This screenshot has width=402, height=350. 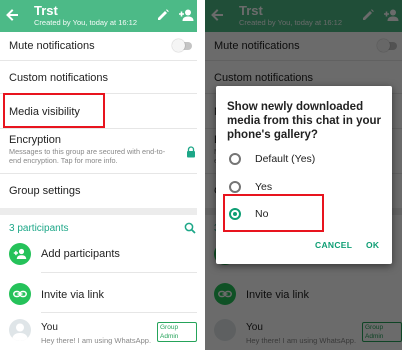 What do you see at coordinates (235, 187) in the screenshot?
I see `radio-yes` at bounding box center [235, 187].